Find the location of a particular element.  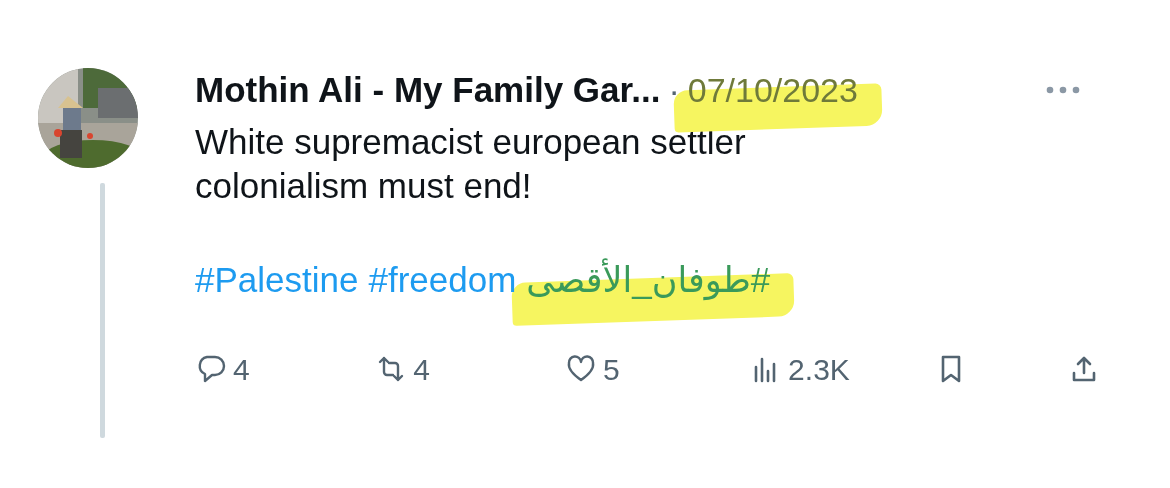

tweet-text-line: colonialism must end! is located at coordinates (364, 186).